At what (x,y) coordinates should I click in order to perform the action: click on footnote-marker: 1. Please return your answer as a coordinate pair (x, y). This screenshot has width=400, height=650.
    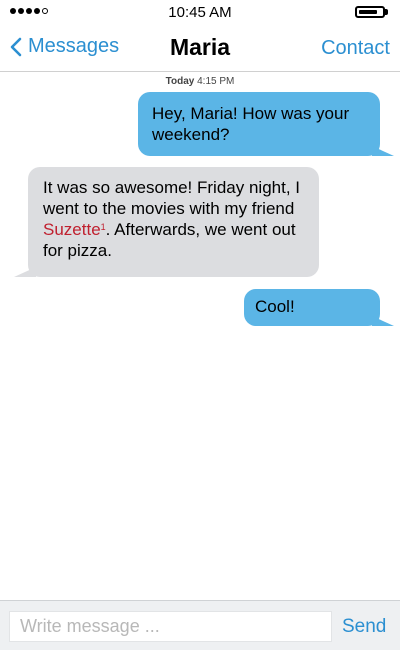
    Looking at the image, I should click on (103, 227).